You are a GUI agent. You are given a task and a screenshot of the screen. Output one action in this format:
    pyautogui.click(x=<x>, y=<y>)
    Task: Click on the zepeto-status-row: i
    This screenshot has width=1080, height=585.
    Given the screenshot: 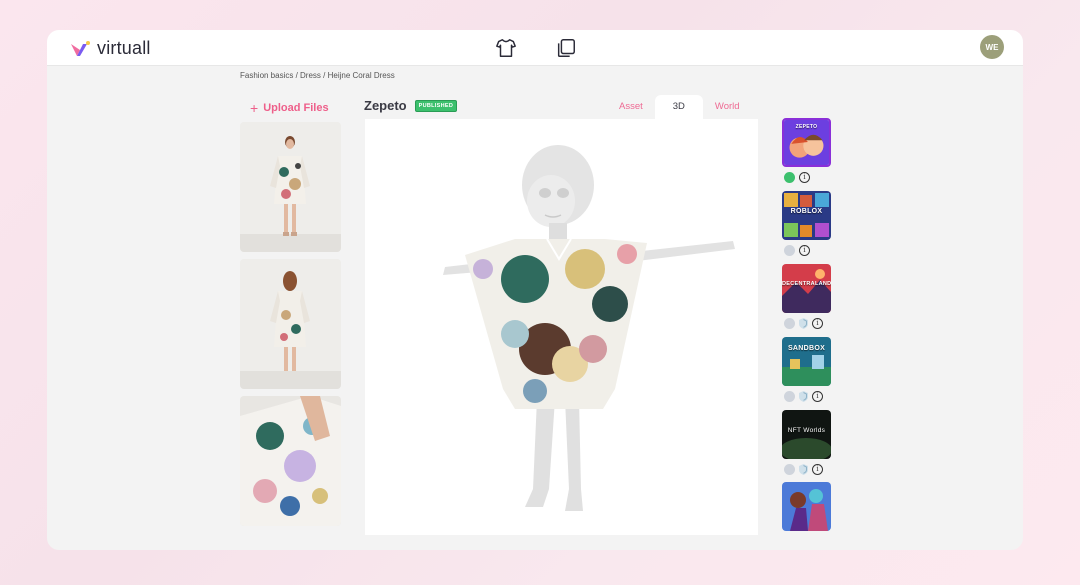 What is the action you would take?
    pyautogui.click(x=807, y=177)
    